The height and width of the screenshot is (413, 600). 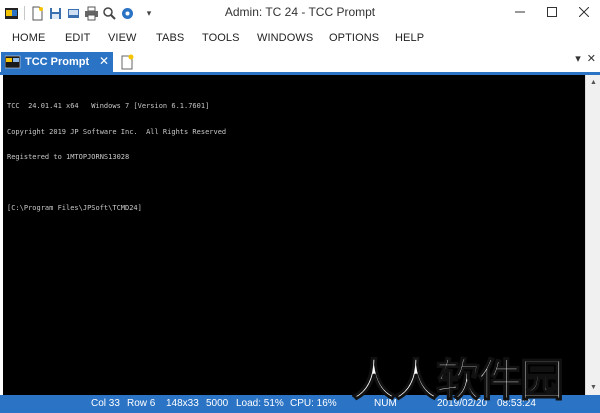 What do you see at coordinates (182, 403) in the screenshot?
I see `status-window-size: 148x33` at bounding box center [182, 403].